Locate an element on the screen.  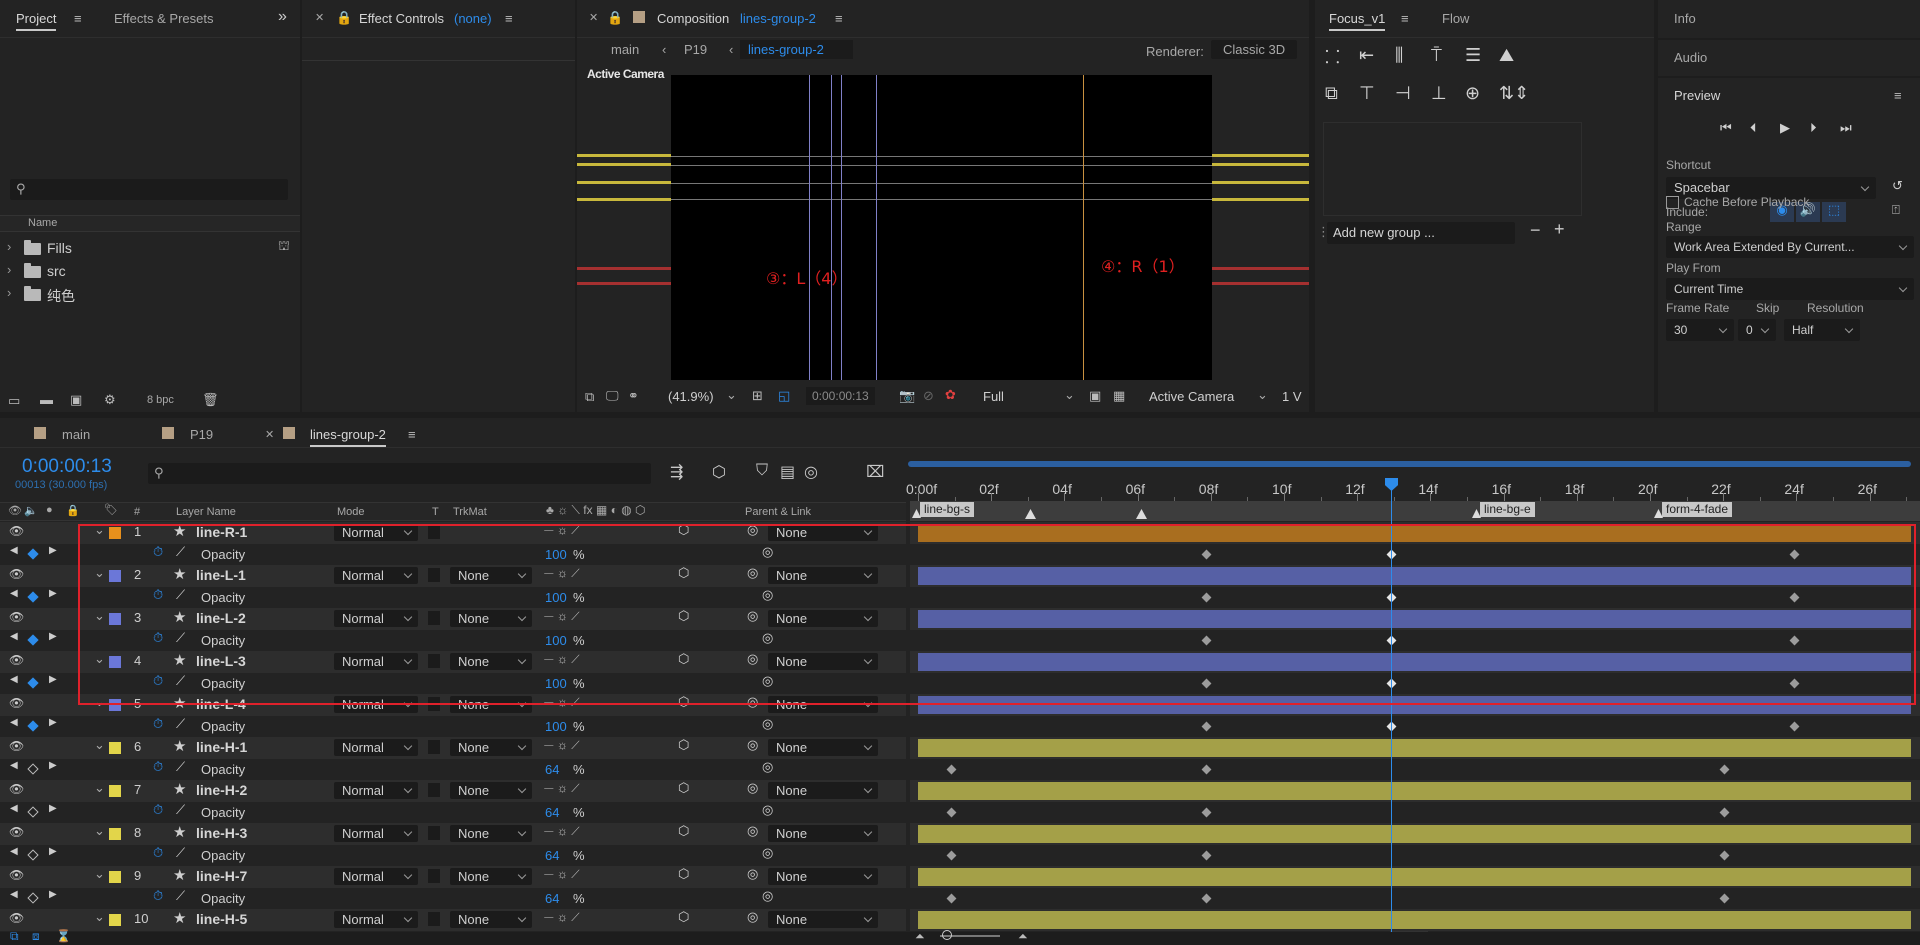
breadcrumb-main: main is located at coordinates (625, 49).